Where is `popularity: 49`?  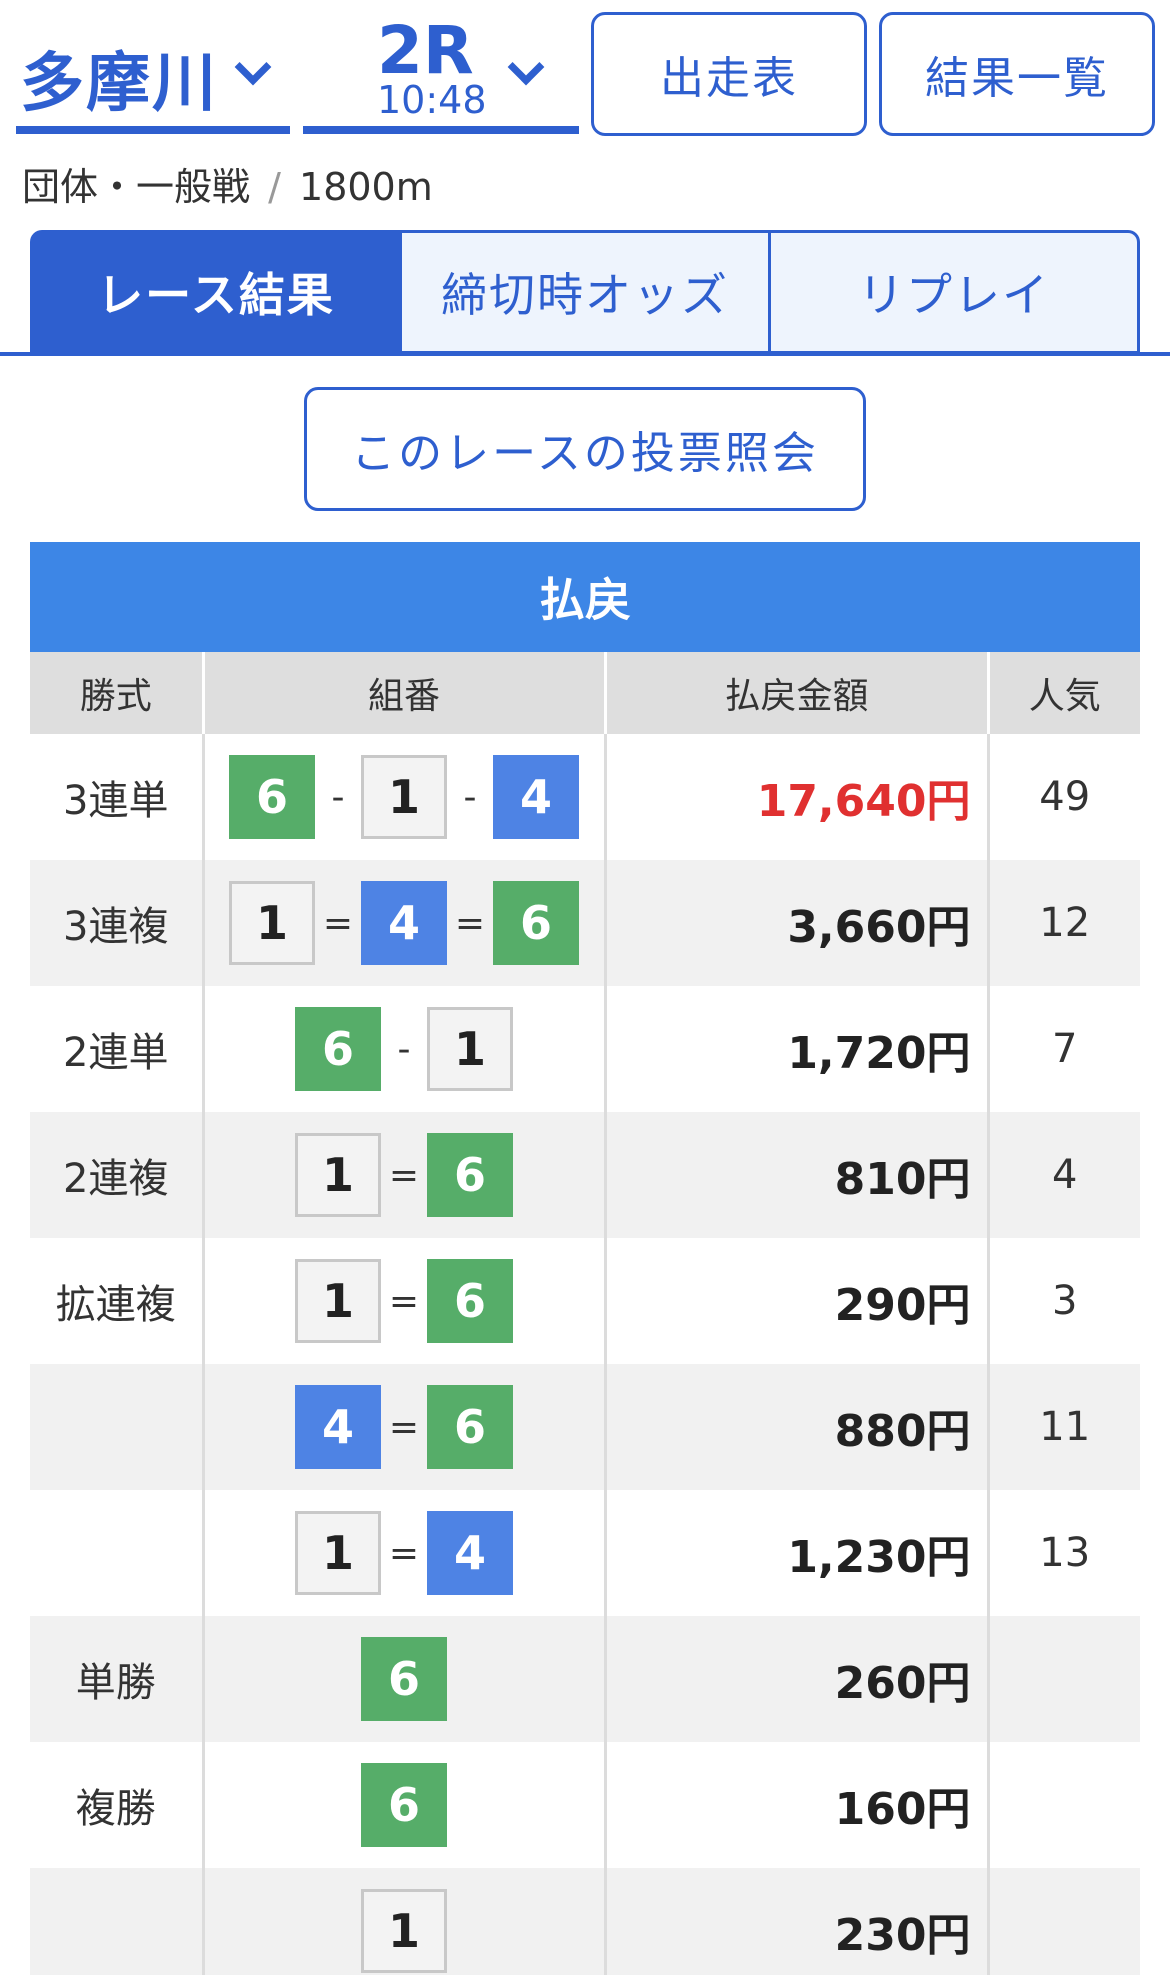 popularity: 49 is located at coordinates (1063, 797).